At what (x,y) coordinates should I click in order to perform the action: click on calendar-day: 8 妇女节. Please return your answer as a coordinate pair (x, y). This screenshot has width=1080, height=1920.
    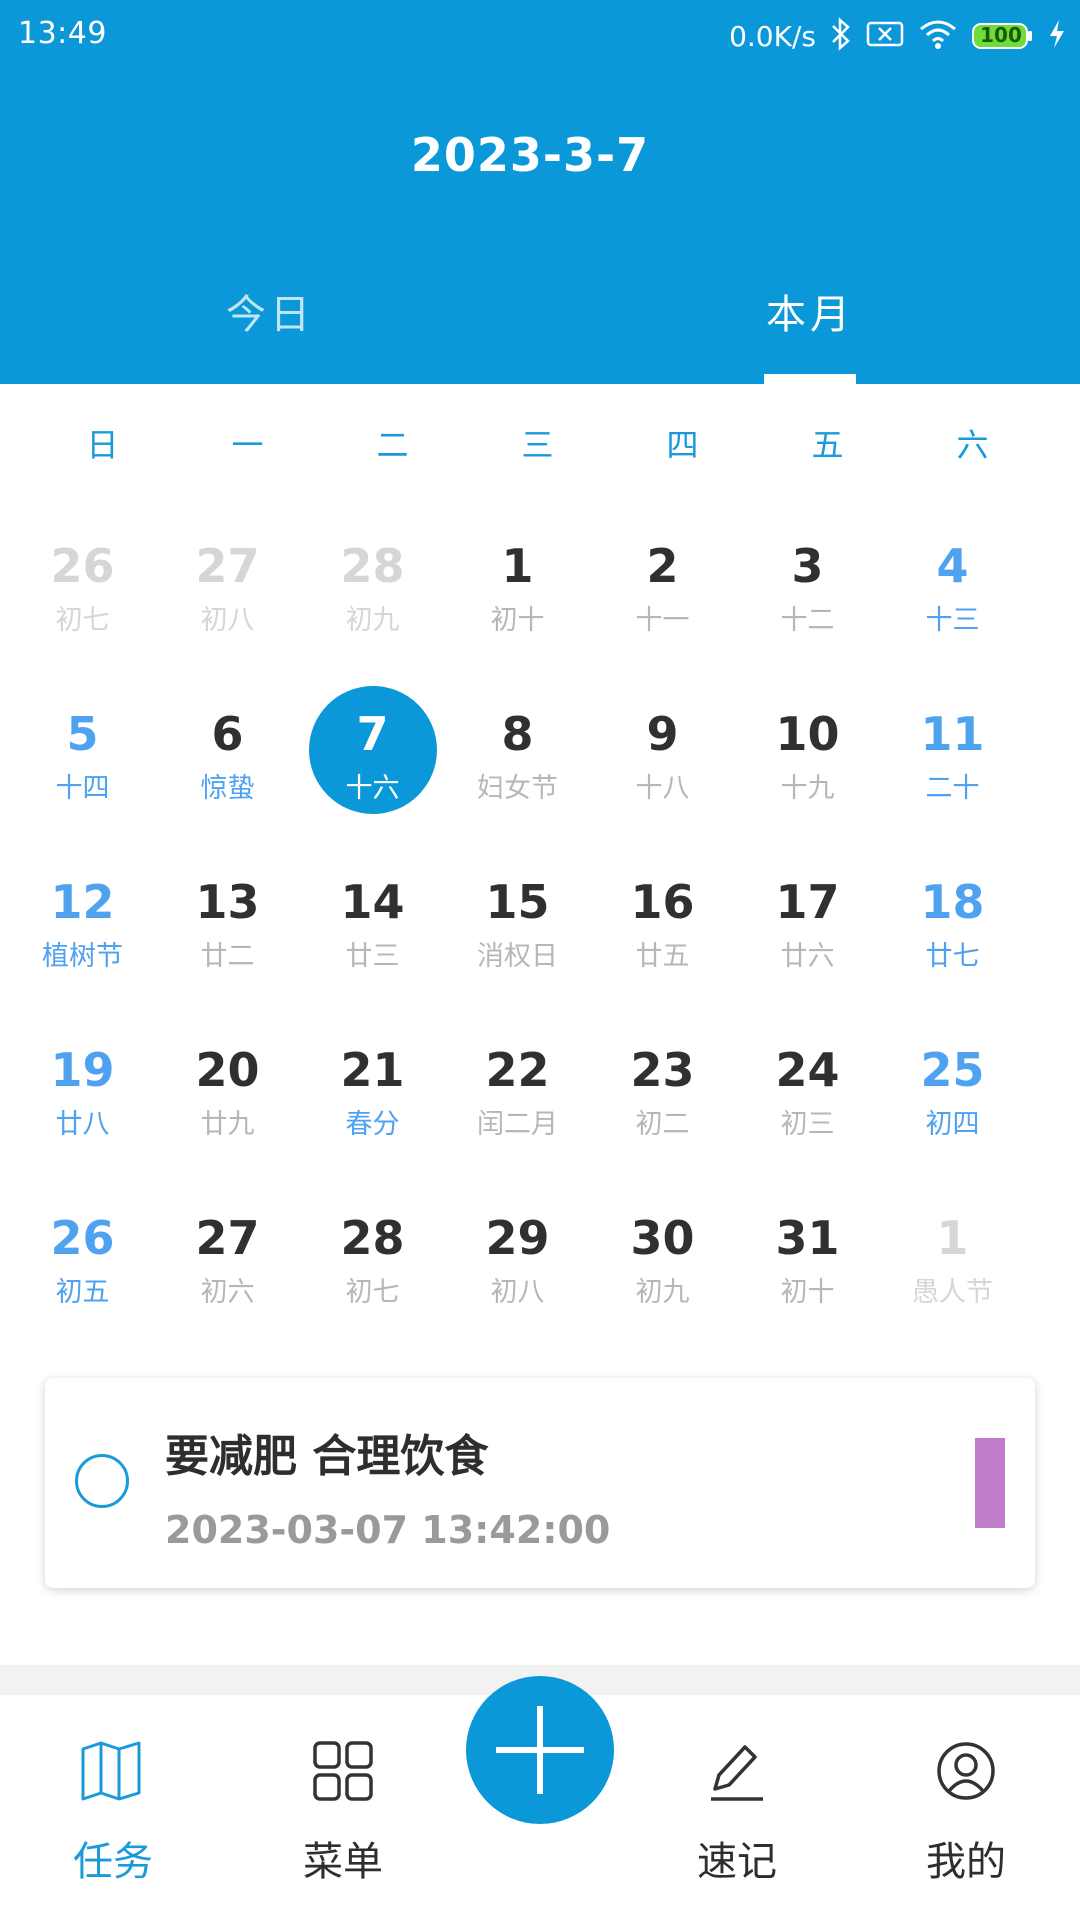
    Looking at the image, I should click on (517, 773).